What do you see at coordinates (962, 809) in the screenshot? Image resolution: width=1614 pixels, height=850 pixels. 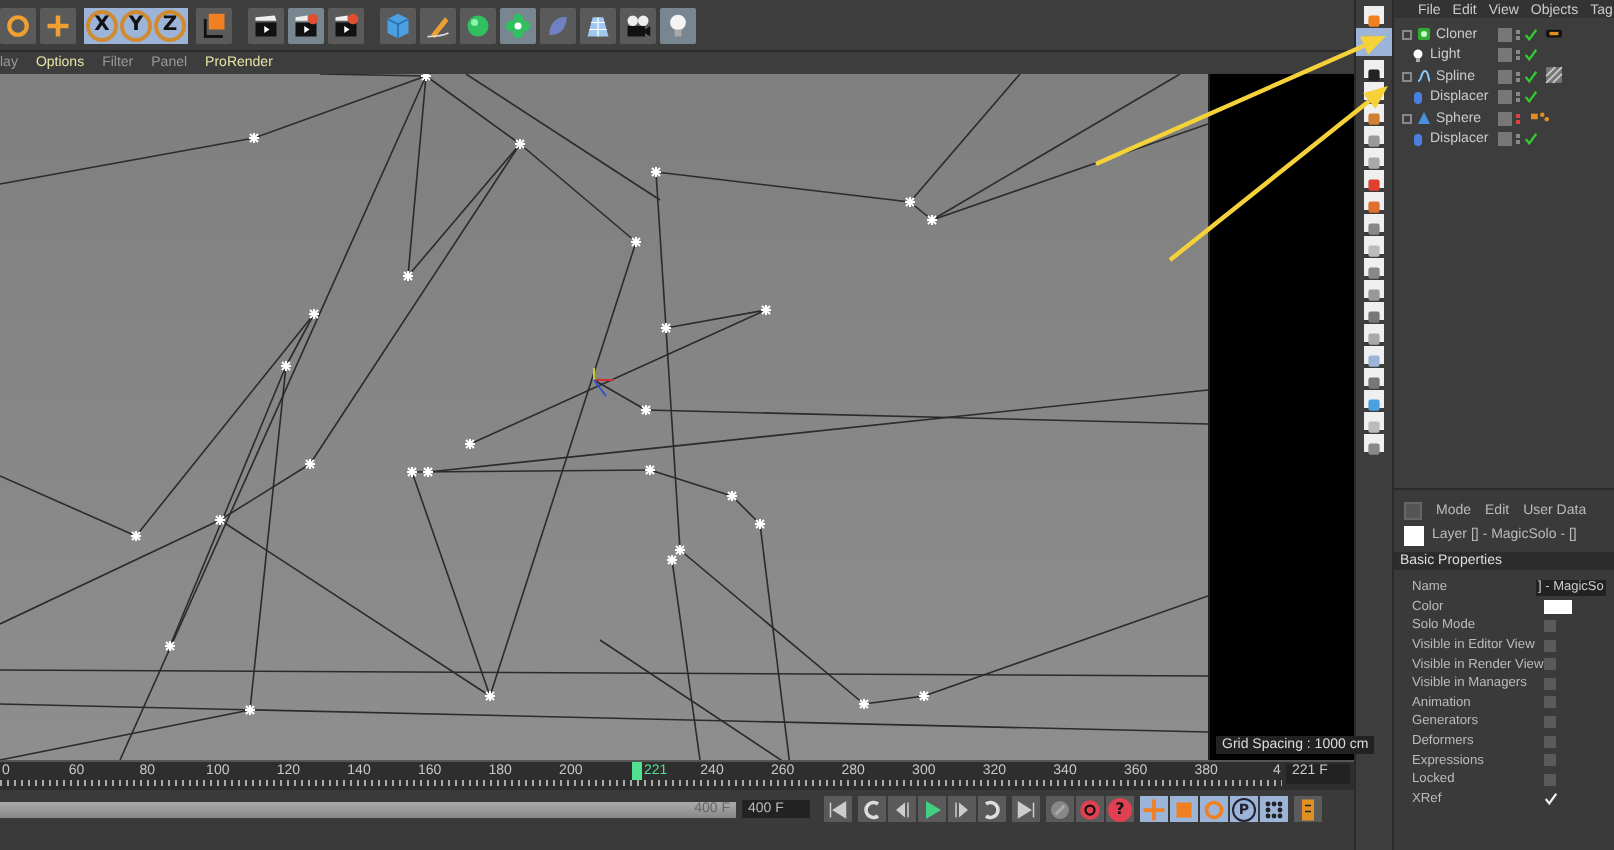 I see `next-key-icon` at bounding box center [962, 809].